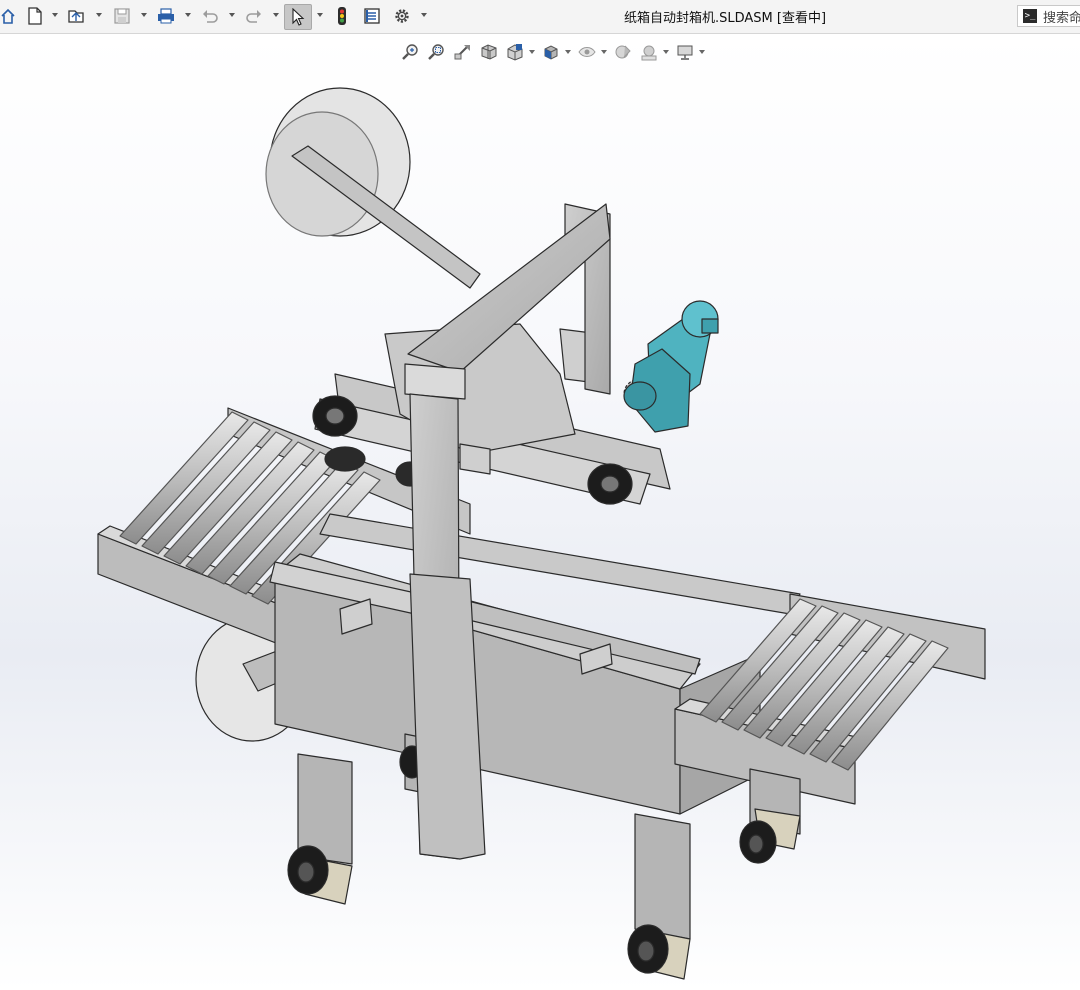  What do you see at coordinates (188, 15) in the screenshot?
I see `print-dropdown-icon` at bounding box center [188, 15].